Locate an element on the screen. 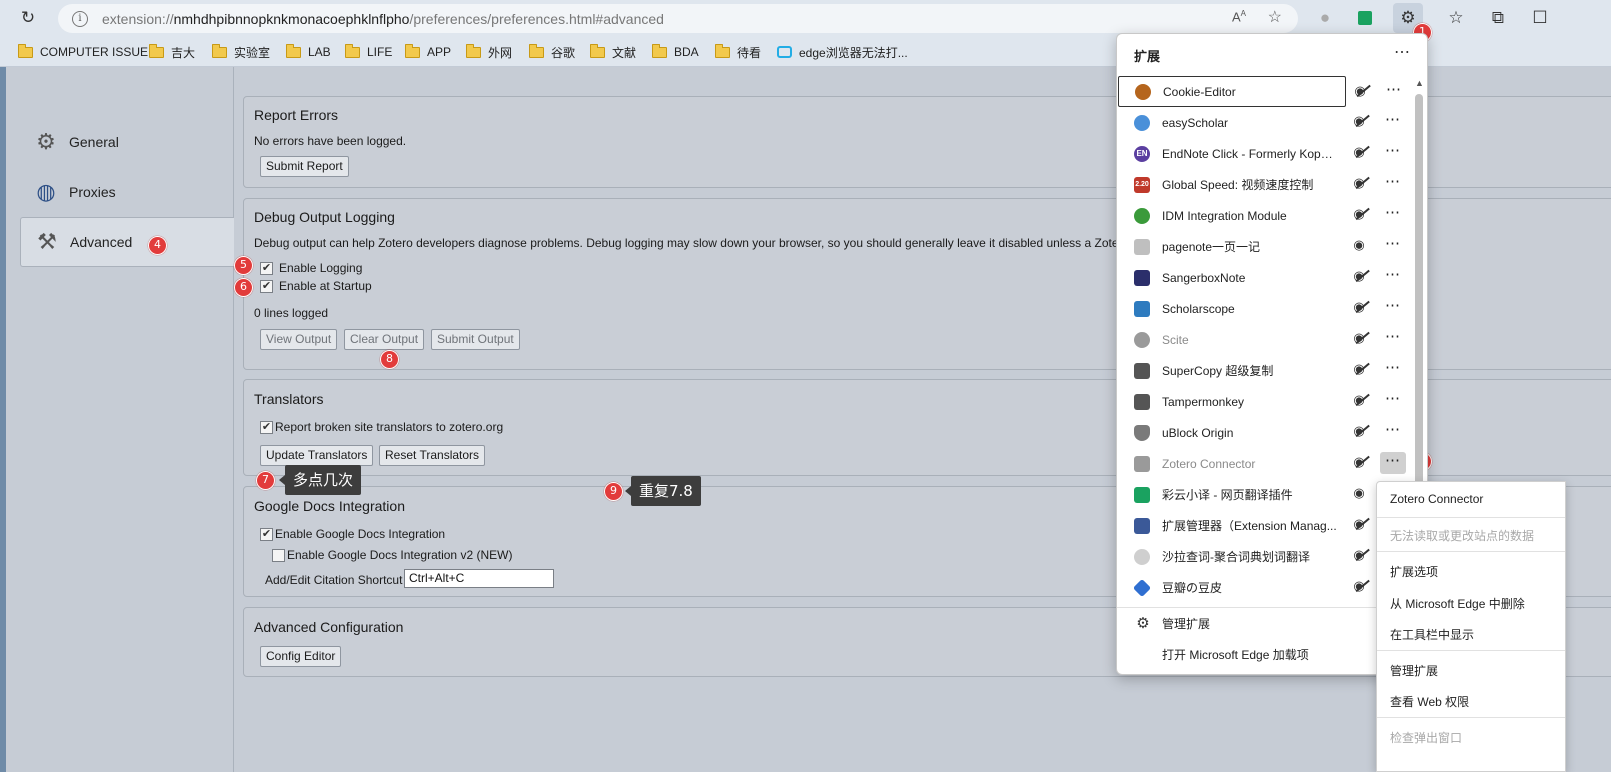 The height and width of the screenshot is (772, 1611). bookmark-folder: LAB is located at coordinates (308, 52).